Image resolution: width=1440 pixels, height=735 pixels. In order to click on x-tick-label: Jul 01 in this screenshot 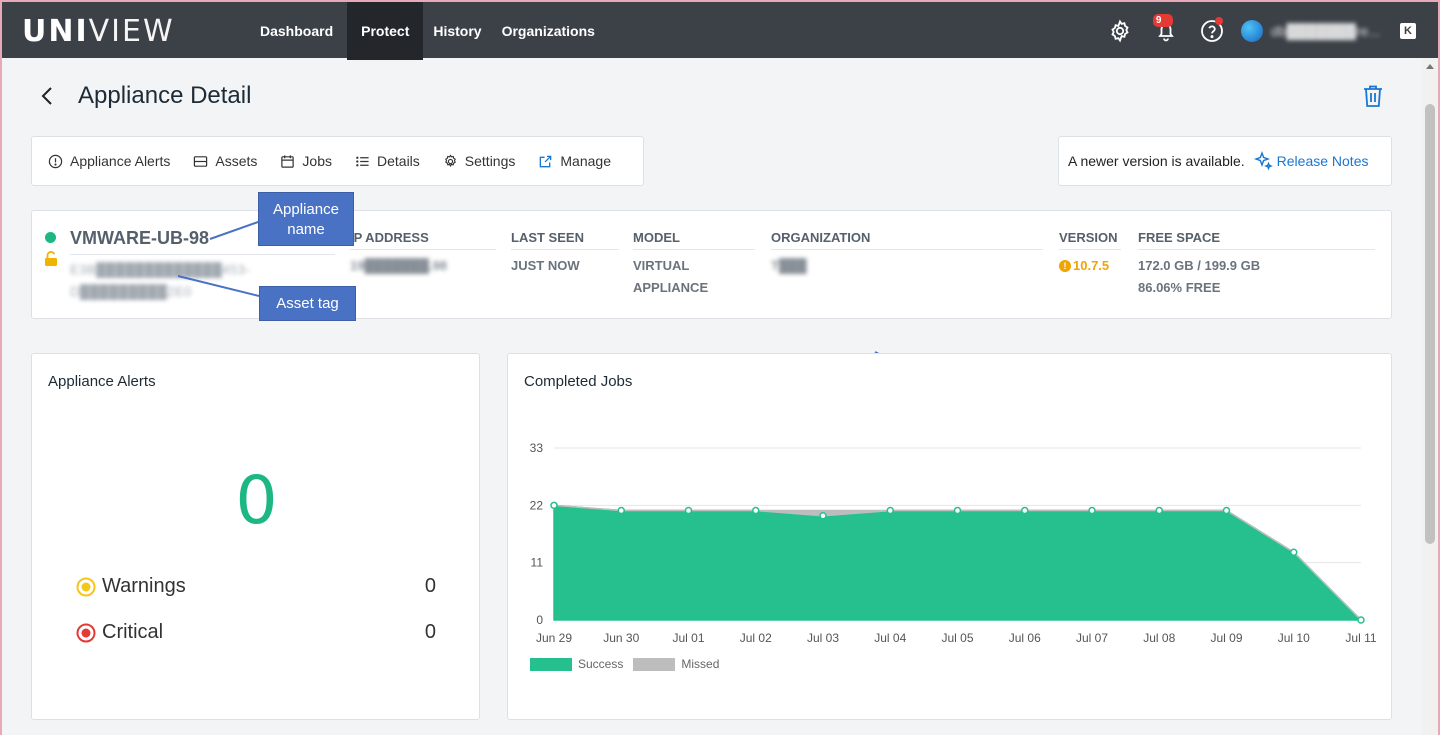, I will do `click(688, 638)`.